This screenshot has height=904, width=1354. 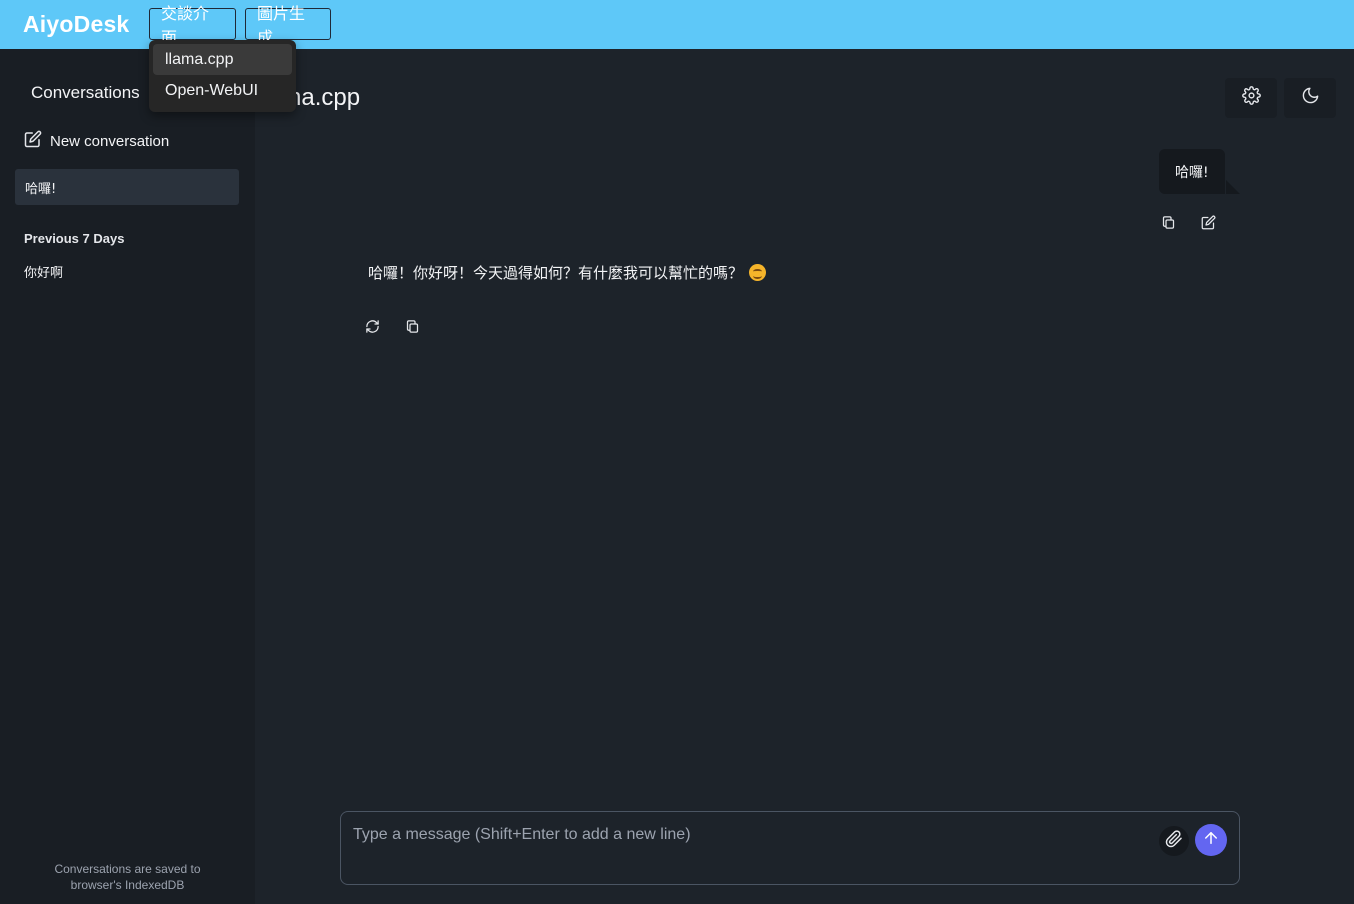 I want to click on assistant-message-text: 哈囉！你好呀！今天過得如何？有什麼我可以幫忙的嗎？, so click(x=556, y=273).